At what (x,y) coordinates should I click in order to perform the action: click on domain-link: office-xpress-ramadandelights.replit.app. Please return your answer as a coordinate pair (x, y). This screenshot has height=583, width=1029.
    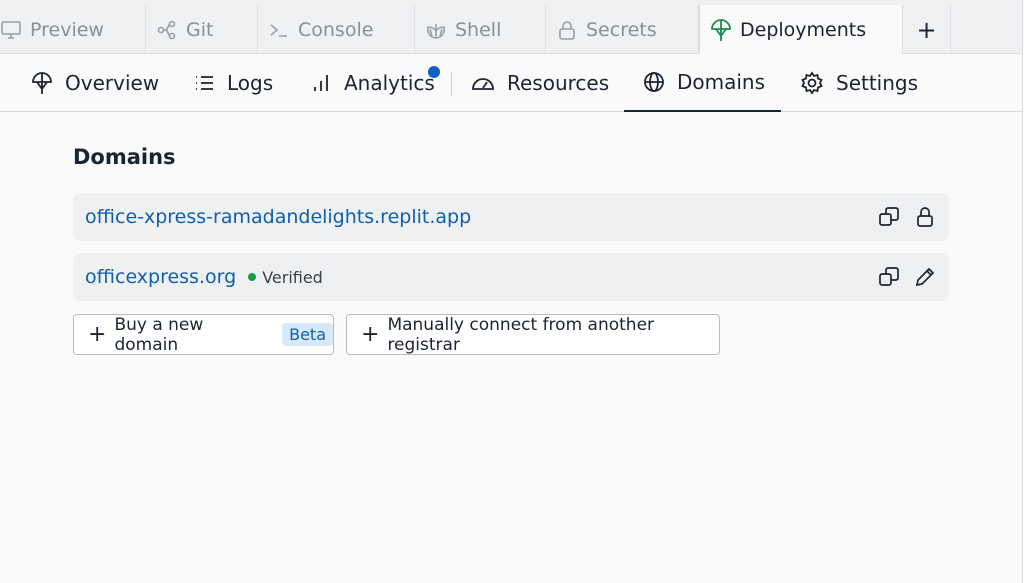
    Looking at the image, I should click on (278, 217).